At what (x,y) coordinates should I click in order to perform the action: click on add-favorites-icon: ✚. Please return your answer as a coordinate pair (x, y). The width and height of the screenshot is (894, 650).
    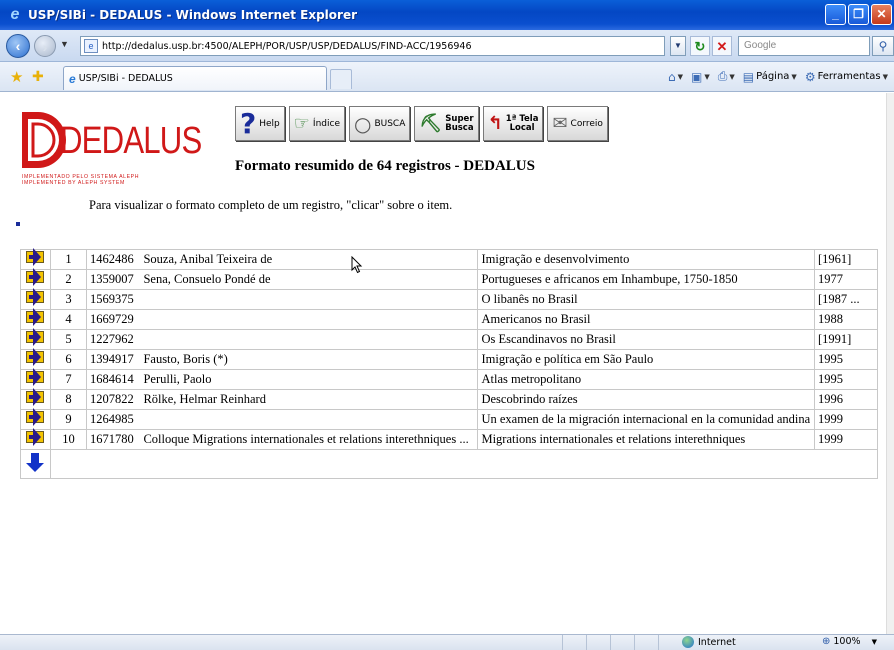
    Looking at the image, I should click on (38, 76).